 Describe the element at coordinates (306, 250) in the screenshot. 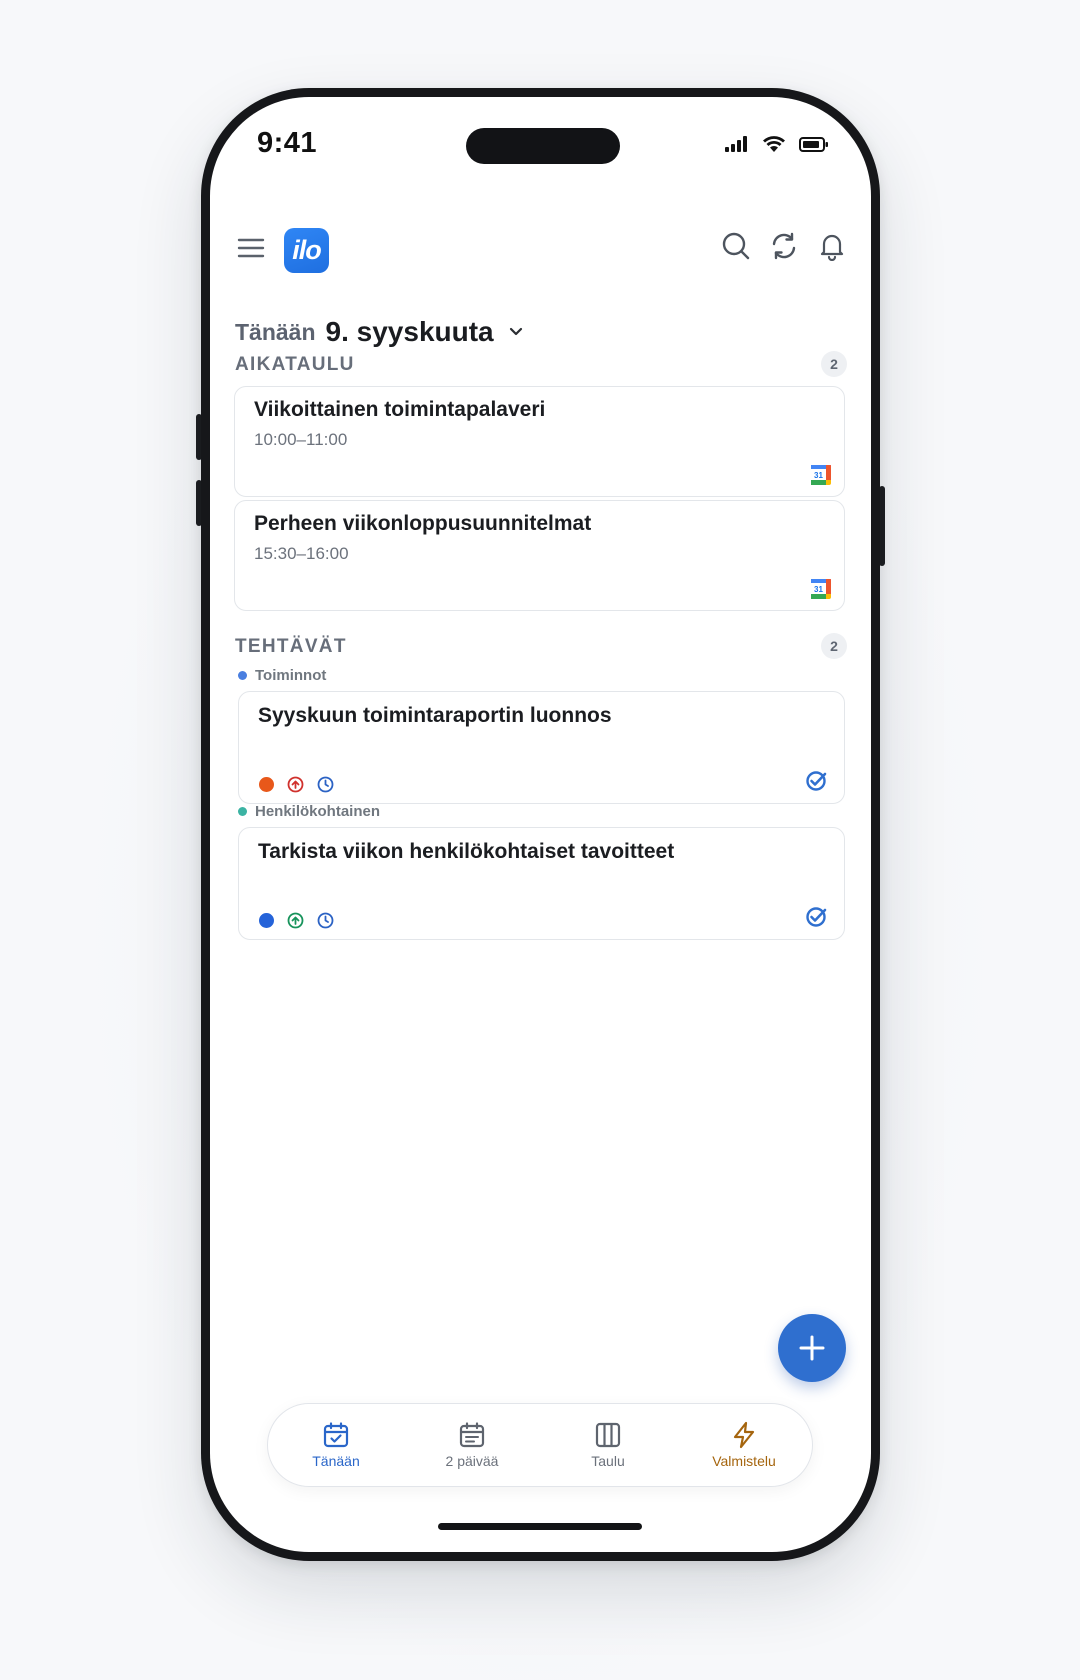

I see `app-logo: ilo` at that location.